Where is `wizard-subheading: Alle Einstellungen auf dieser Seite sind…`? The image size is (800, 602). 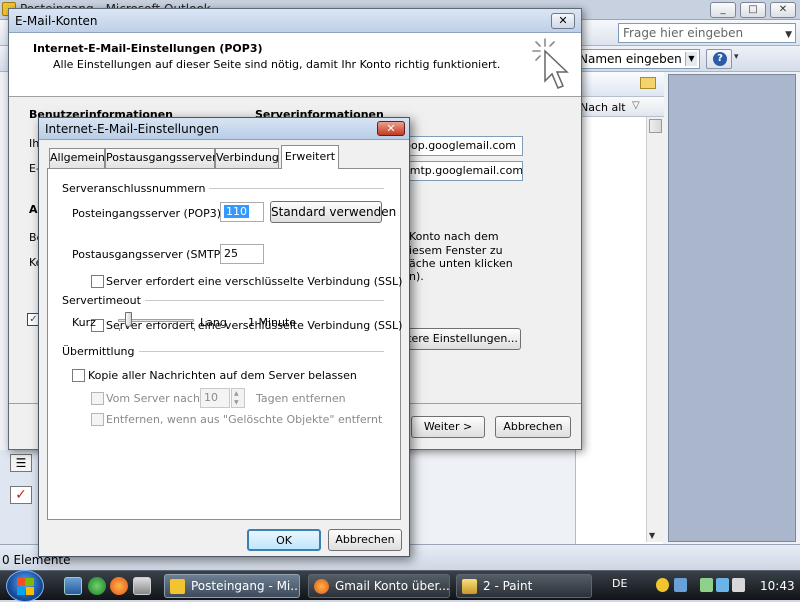 wizard-subheading: Alle Einstellungen auf dieser Seite sind… is located at coordinates (277, 64).